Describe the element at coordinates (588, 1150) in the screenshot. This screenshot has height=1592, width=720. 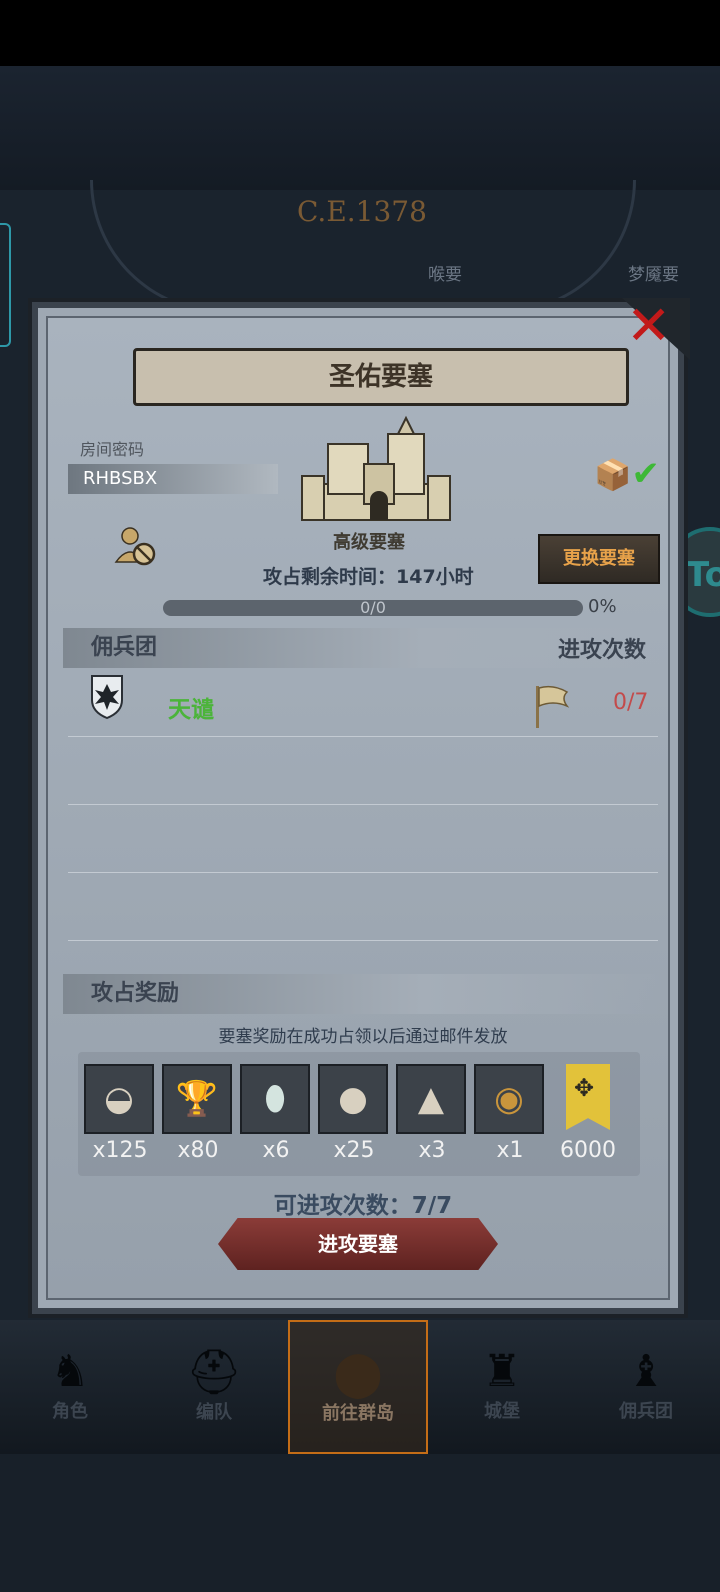
I see `reward-qty: 6000` at that location.